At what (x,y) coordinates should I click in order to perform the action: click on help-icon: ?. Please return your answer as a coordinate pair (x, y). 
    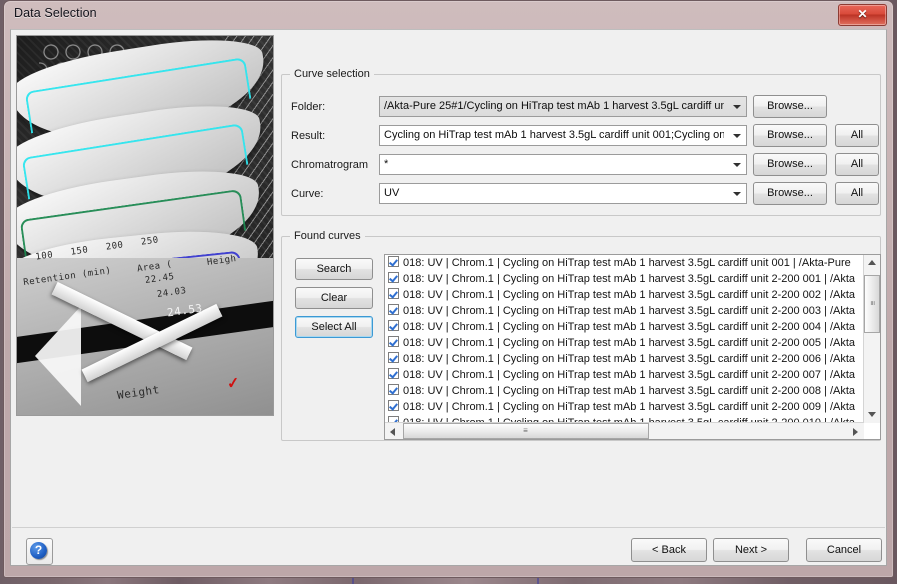
    Looking at the image, I should click on (38, 550).